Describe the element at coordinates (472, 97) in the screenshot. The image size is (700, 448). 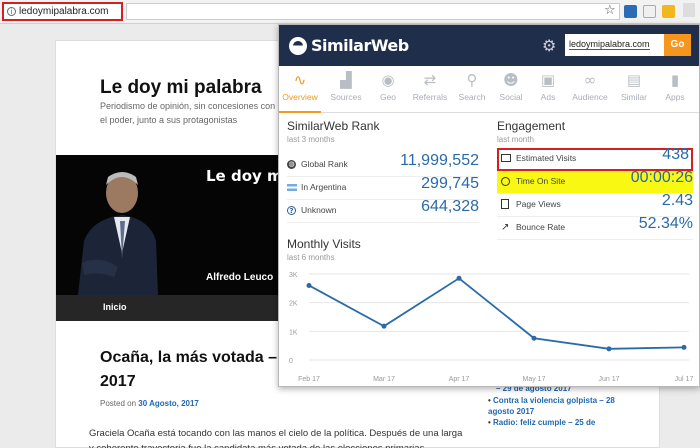
I see `tab-label: Search` at that location.